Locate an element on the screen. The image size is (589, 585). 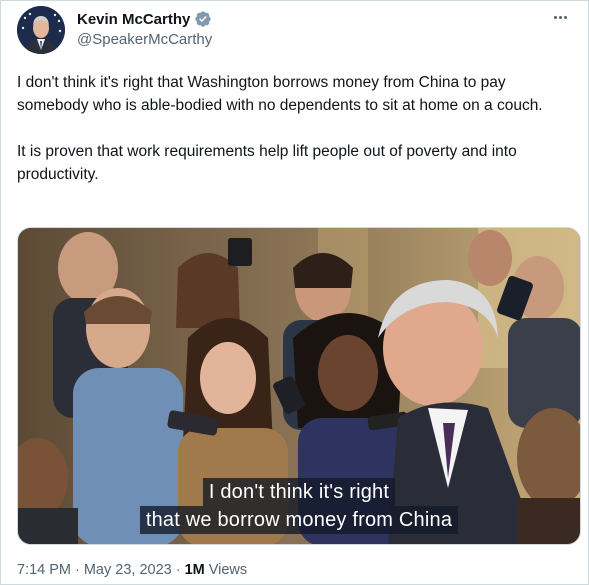
author-handle: @SpeakerMcCarthy is located at coordinates (144, 39).